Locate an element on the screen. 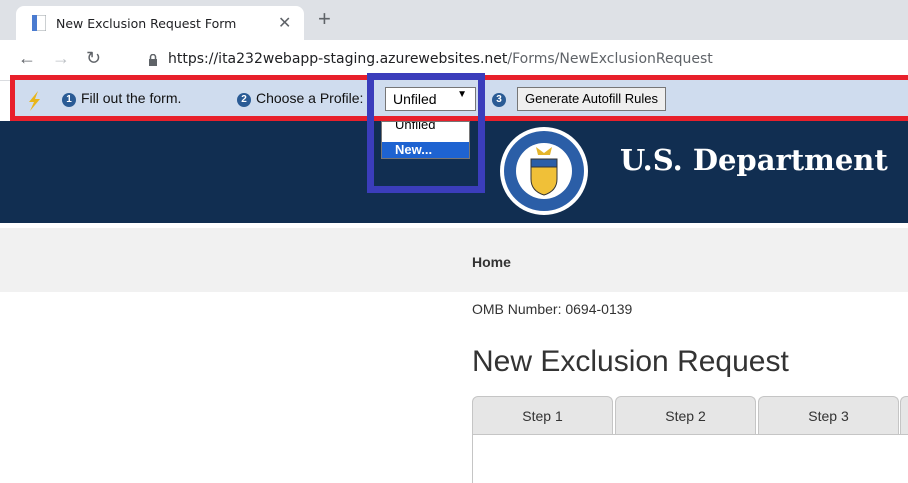  step-two-label: Choose a Profile: is located at coordinates (310, 98).